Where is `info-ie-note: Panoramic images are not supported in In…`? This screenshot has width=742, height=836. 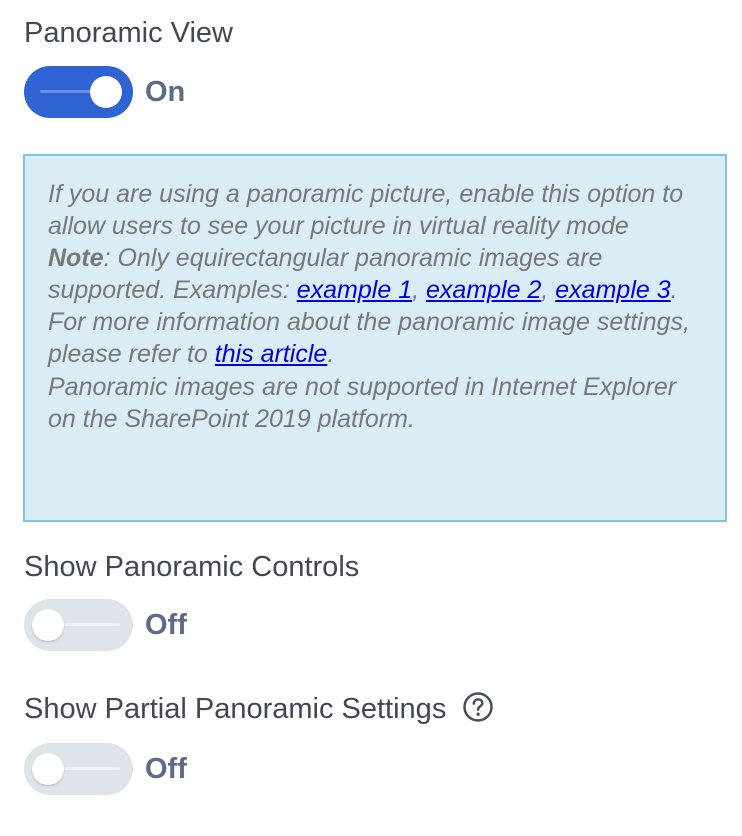 info-ie-note: Panoramic images are not supported in In… is located at coordinates (362, 402).